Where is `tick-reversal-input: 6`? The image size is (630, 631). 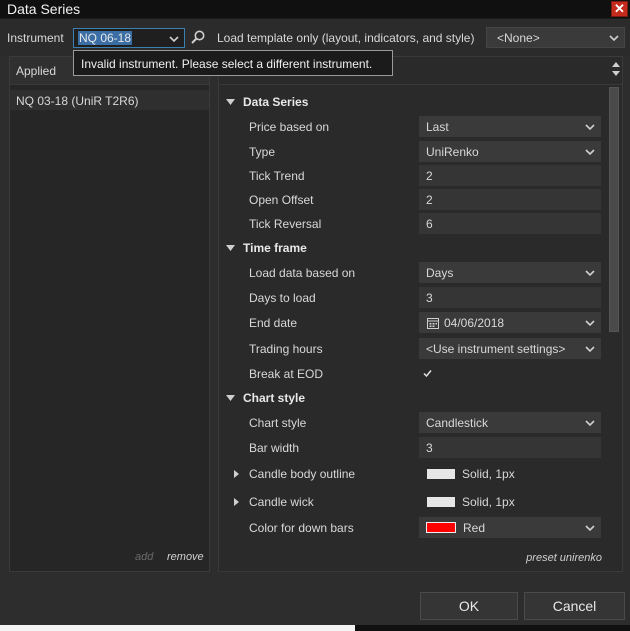
tick-reversal-input: 6 is located at coordinates (510, 223).